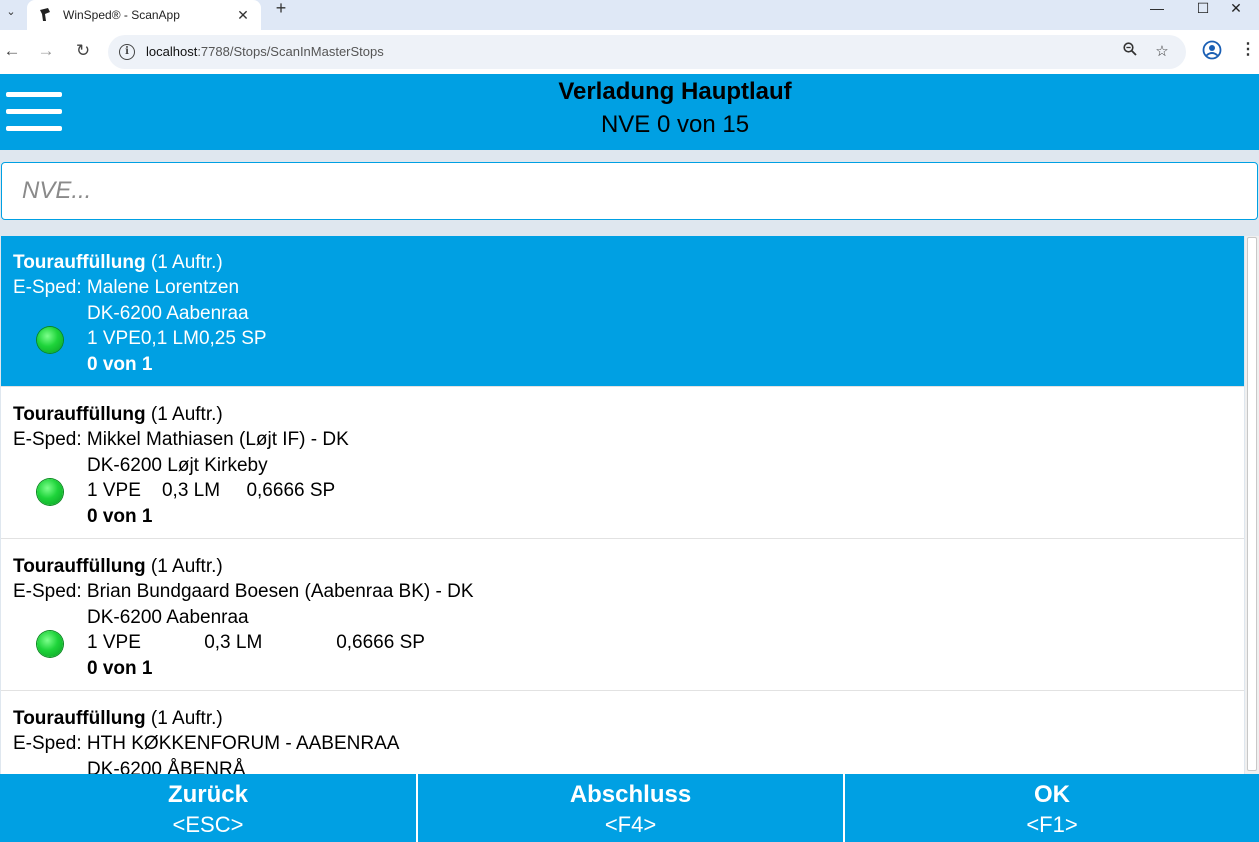 The height and width of the screenshot is (842, 1259). Describe the element at coordinates (83, 52) in the screenshot. I see `reload-icon: ↻` at that location.